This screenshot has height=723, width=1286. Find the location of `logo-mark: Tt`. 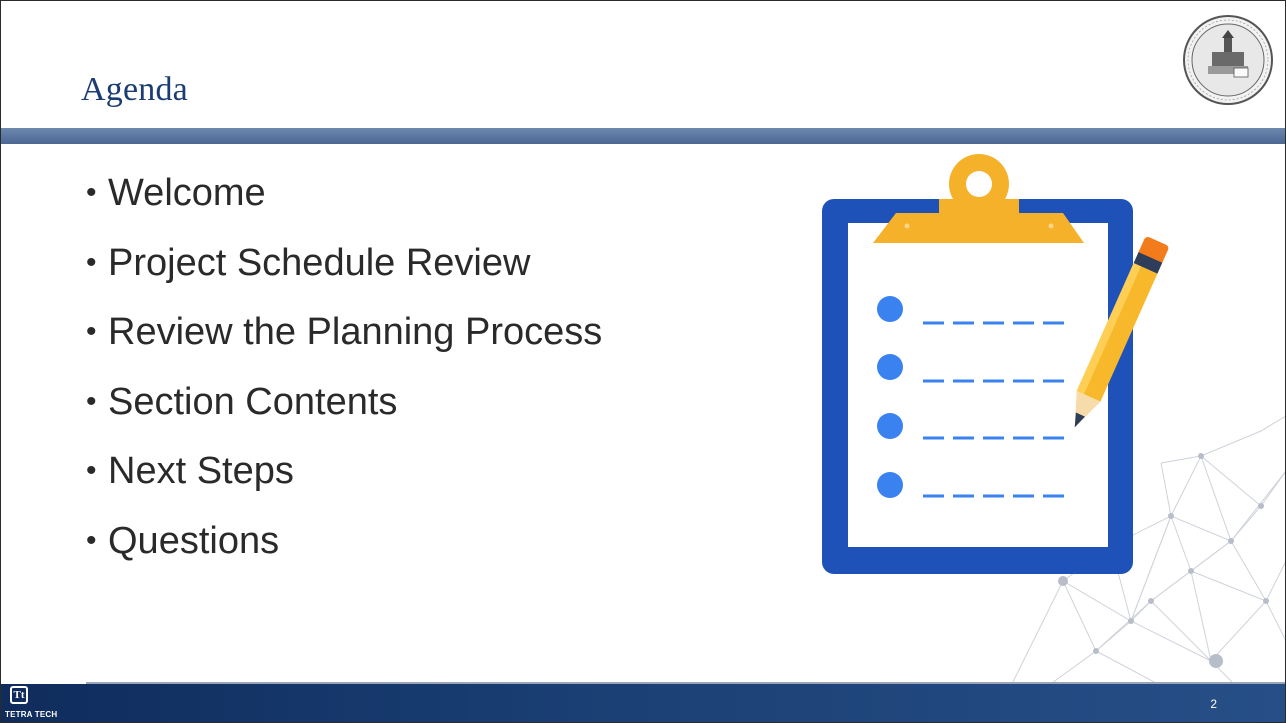

logo-mark: Tt is located at coordinates (19, 695).